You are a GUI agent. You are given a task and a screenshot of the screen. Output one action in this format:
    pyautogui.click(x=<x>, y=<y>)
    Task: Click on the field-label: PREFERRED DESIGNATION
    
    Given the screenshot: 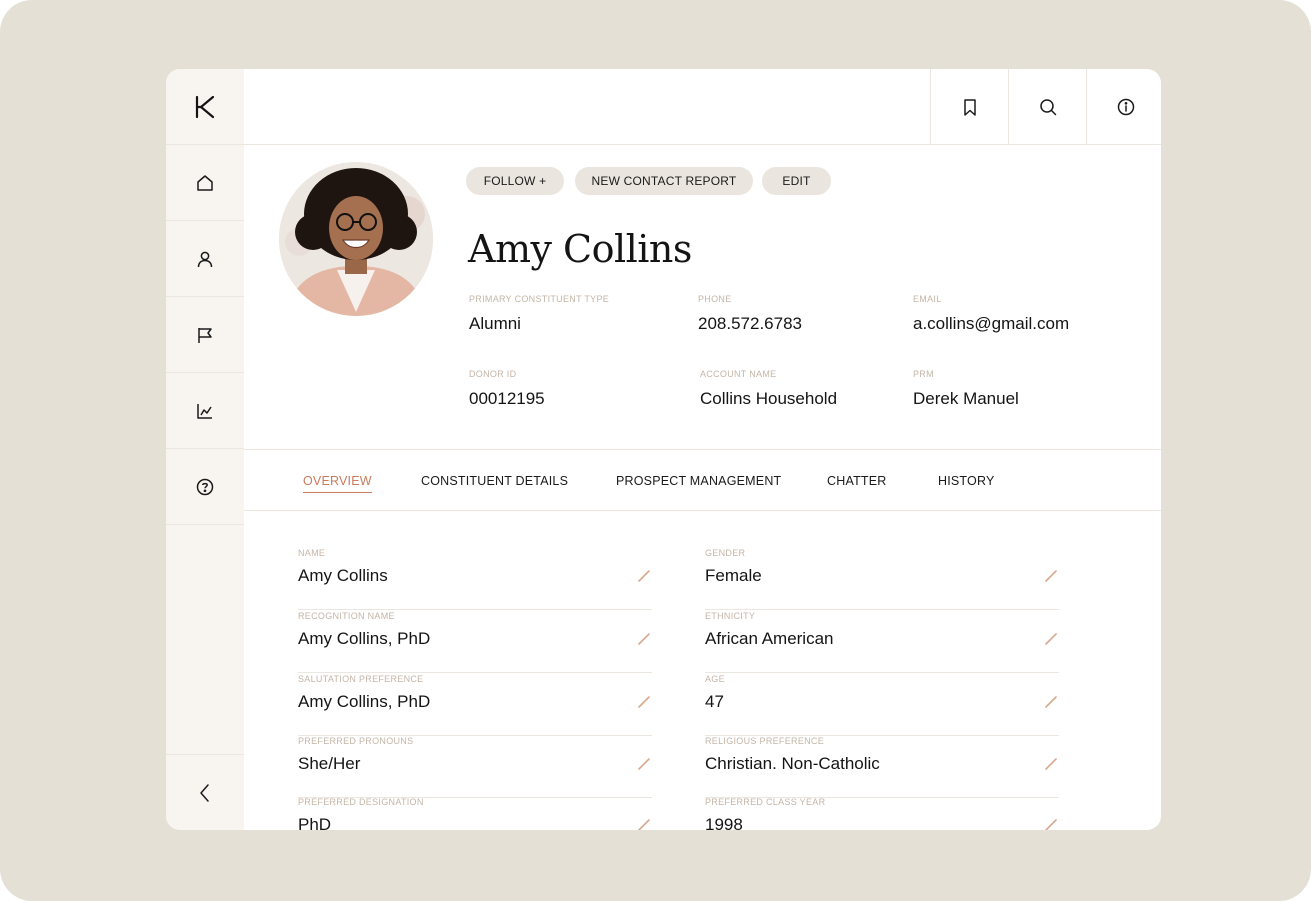 What is the action you would take?
    pyautogui.click(x=361, y=802)
    